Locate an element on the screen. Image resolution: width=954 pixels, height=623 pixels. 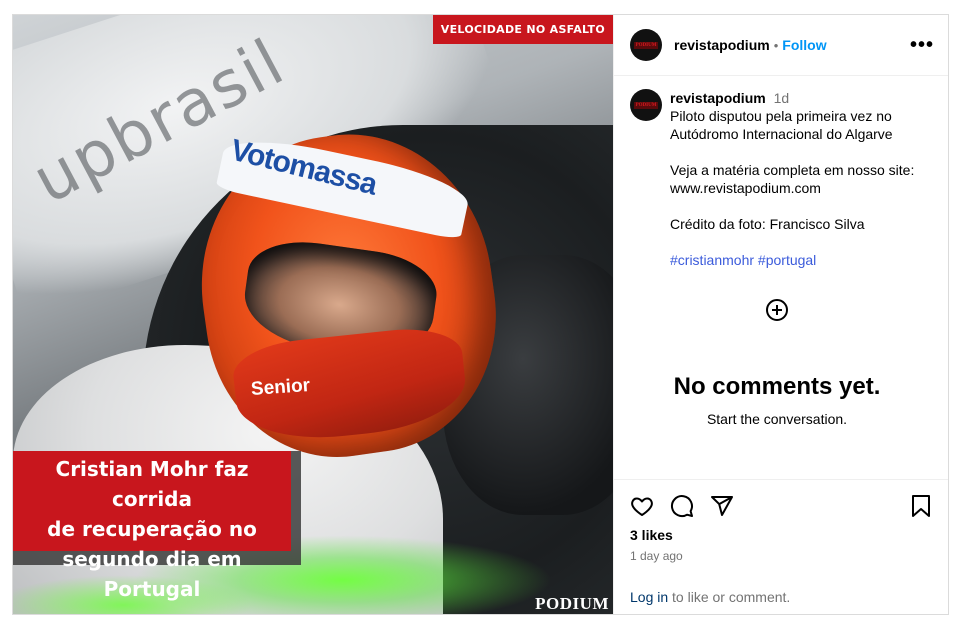
share-icon is located at coordinates (722, 506).